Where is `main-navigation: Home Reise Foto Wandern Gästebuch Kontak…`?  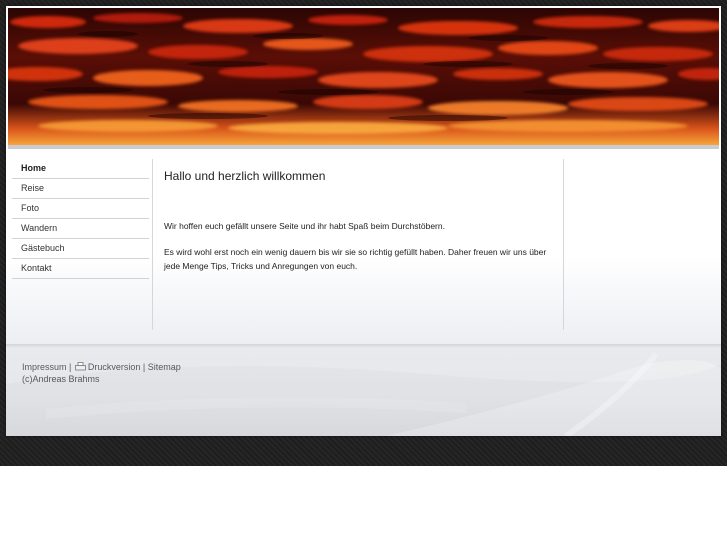 main-navigation: Home Reise Foto Wandern Gästebuch Kontak… is located at coordinates (80, 219).